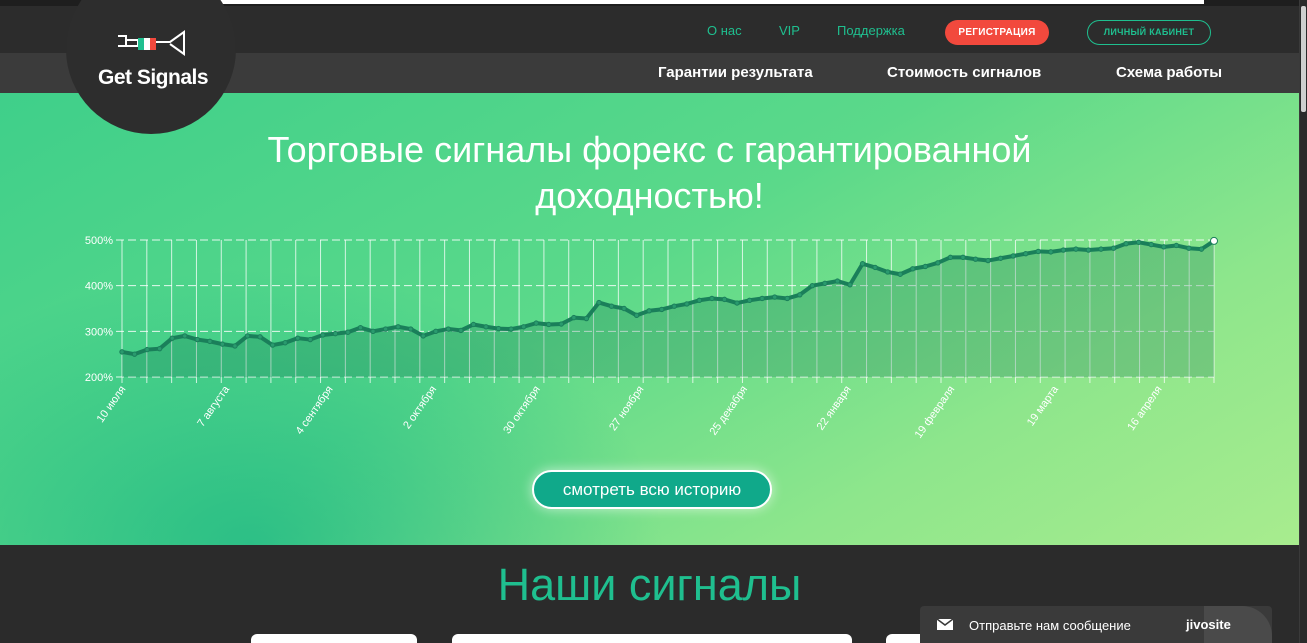 The height and width of the screenshot is (643, 1307). Describe the element at coordinates (871, 30) in the screenshot. I see `nav-link-support: Поддержка` at that location.